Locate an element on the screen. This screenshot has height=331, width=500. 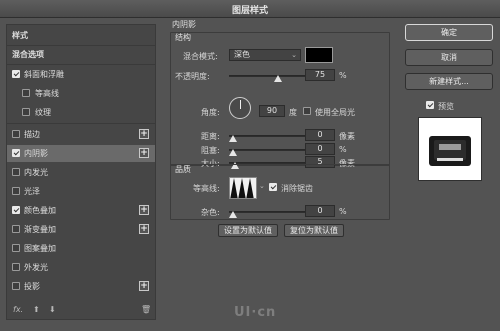
outer-glow-checkbox is located at coordinates (16, 267).